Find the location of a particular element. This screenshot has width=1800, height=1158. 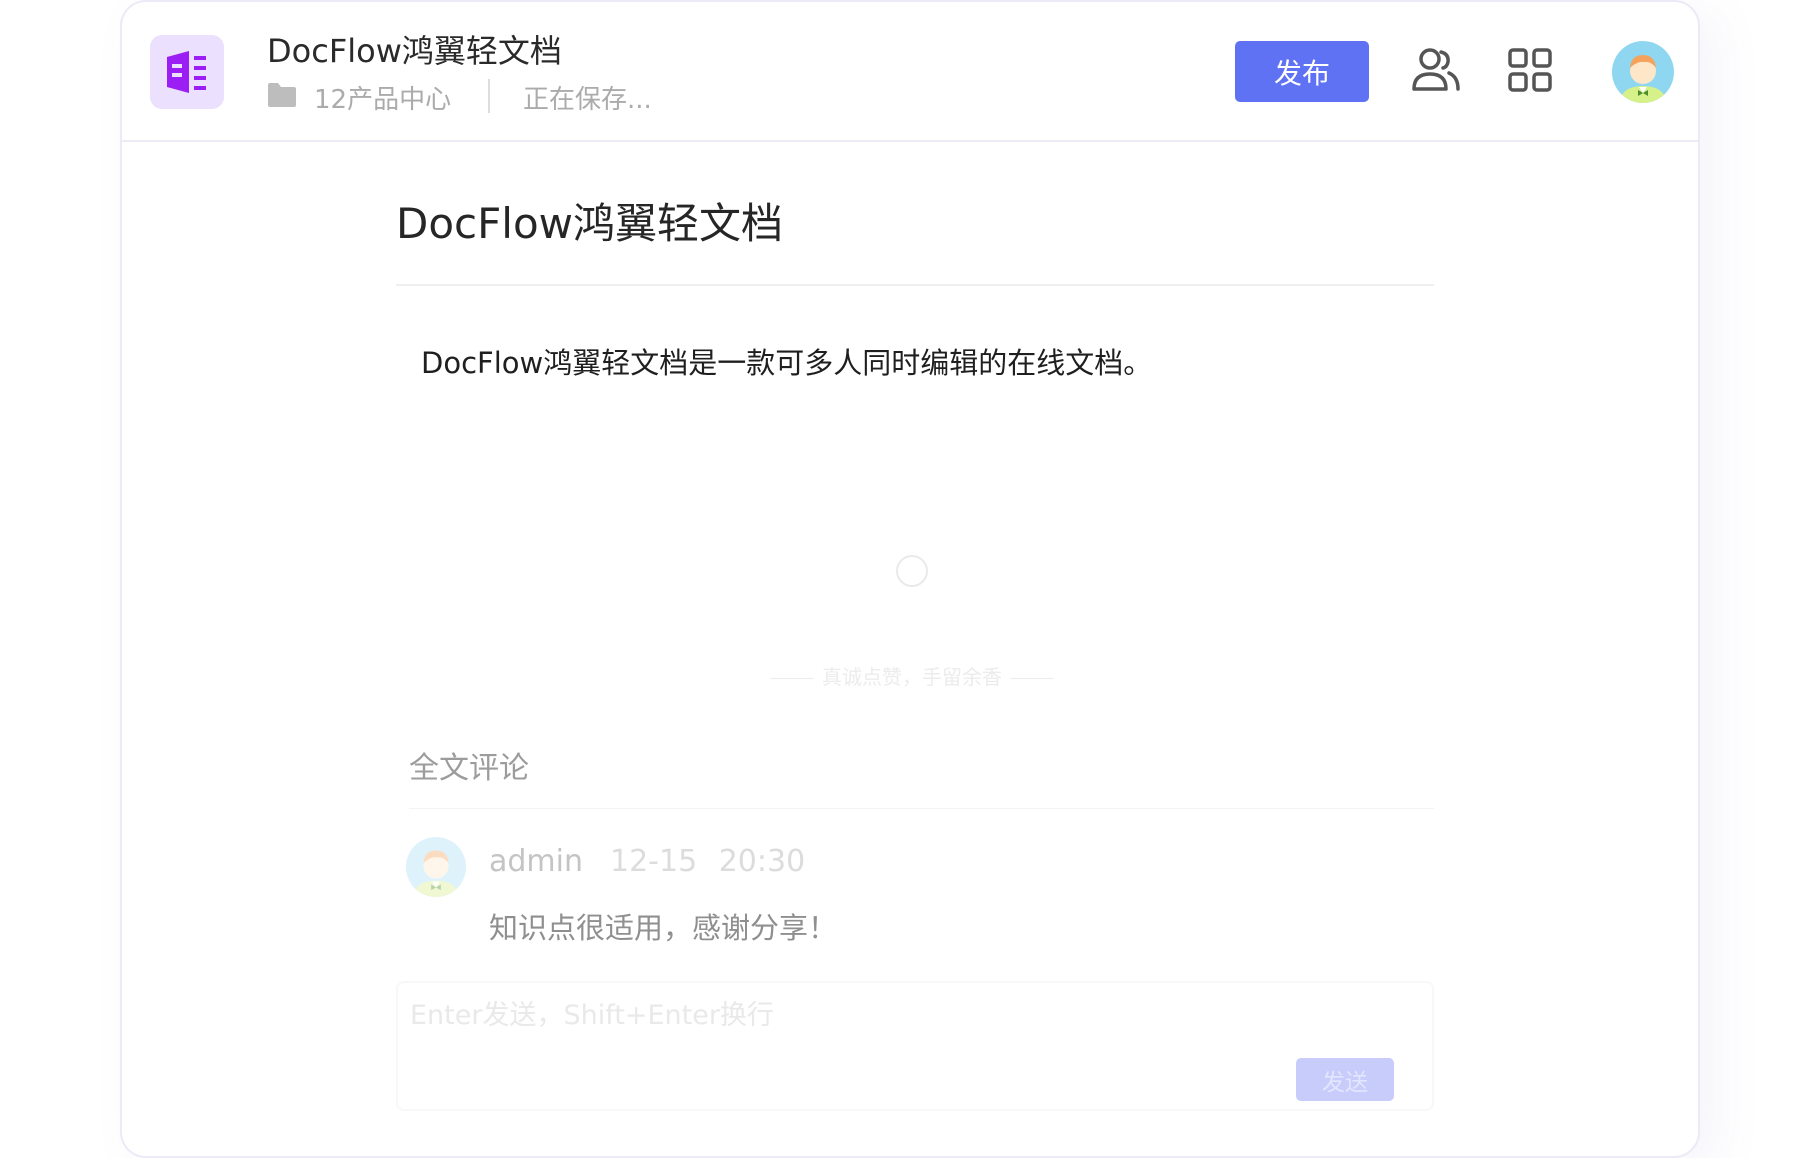

send-button: 发送 is located at coordinates (1345, 1079).